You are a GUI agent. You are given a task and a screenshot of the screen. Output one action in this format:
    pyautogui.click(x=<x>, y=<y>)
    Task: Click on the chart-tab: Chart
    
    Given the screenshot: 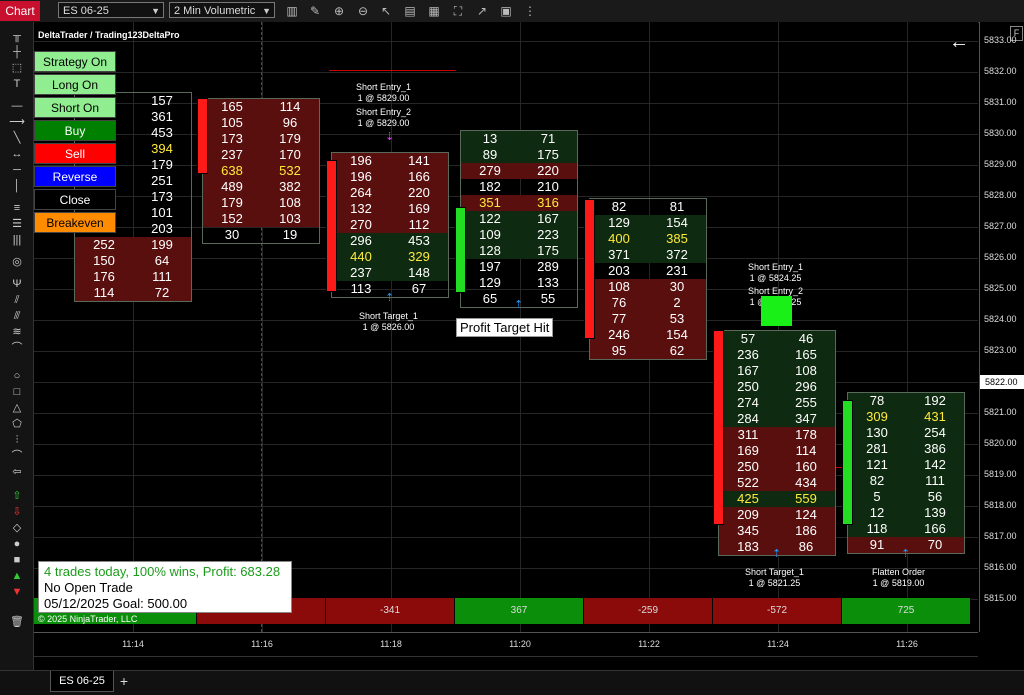 What is the action you would take?
    pyautogui.click(x=20, y=11)
    